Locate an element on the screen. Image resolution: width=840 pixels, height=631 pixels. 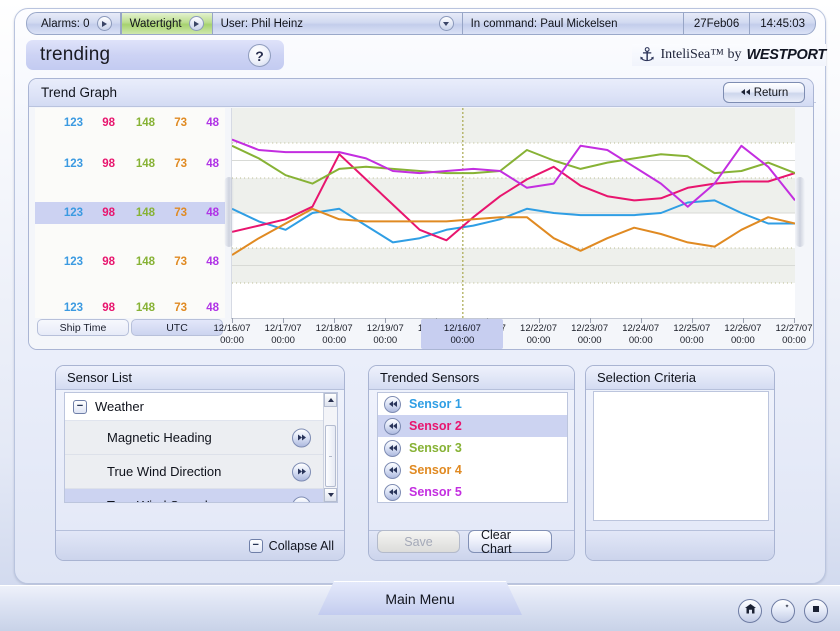
scroll-down-icon is located at coordinates (330, 495).